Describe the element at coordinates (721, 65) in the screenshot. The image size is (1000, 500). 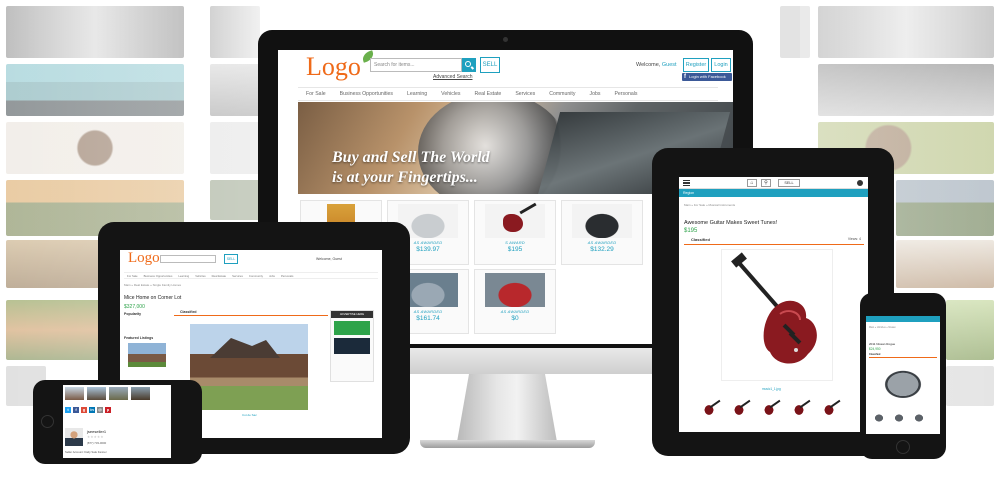
I see `login-button: Login` at that location.